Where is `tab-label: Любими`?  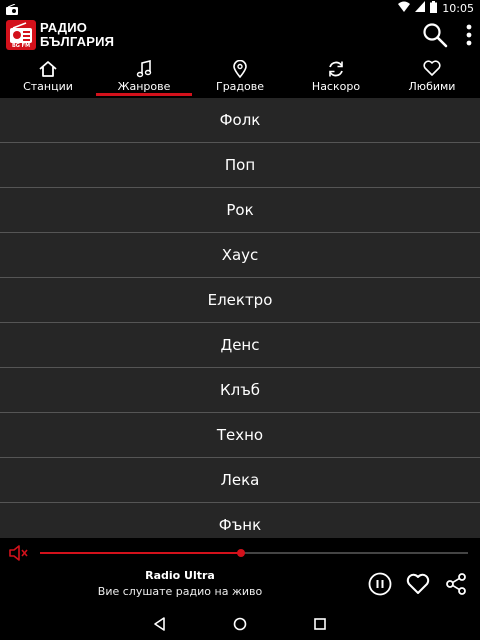
tab-label: Любими is located at coordinates (432, 86).